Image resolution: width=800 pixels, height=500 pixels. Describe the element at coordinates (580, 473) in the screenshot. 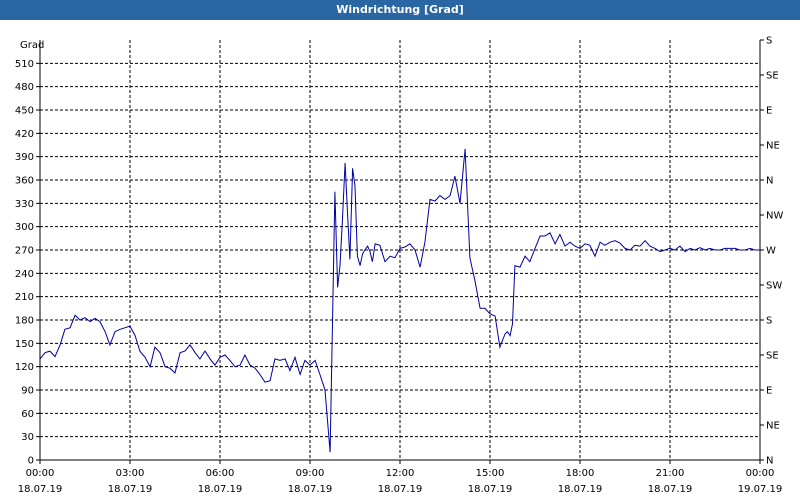

I see `x-tick-time: 18:00` at that location.